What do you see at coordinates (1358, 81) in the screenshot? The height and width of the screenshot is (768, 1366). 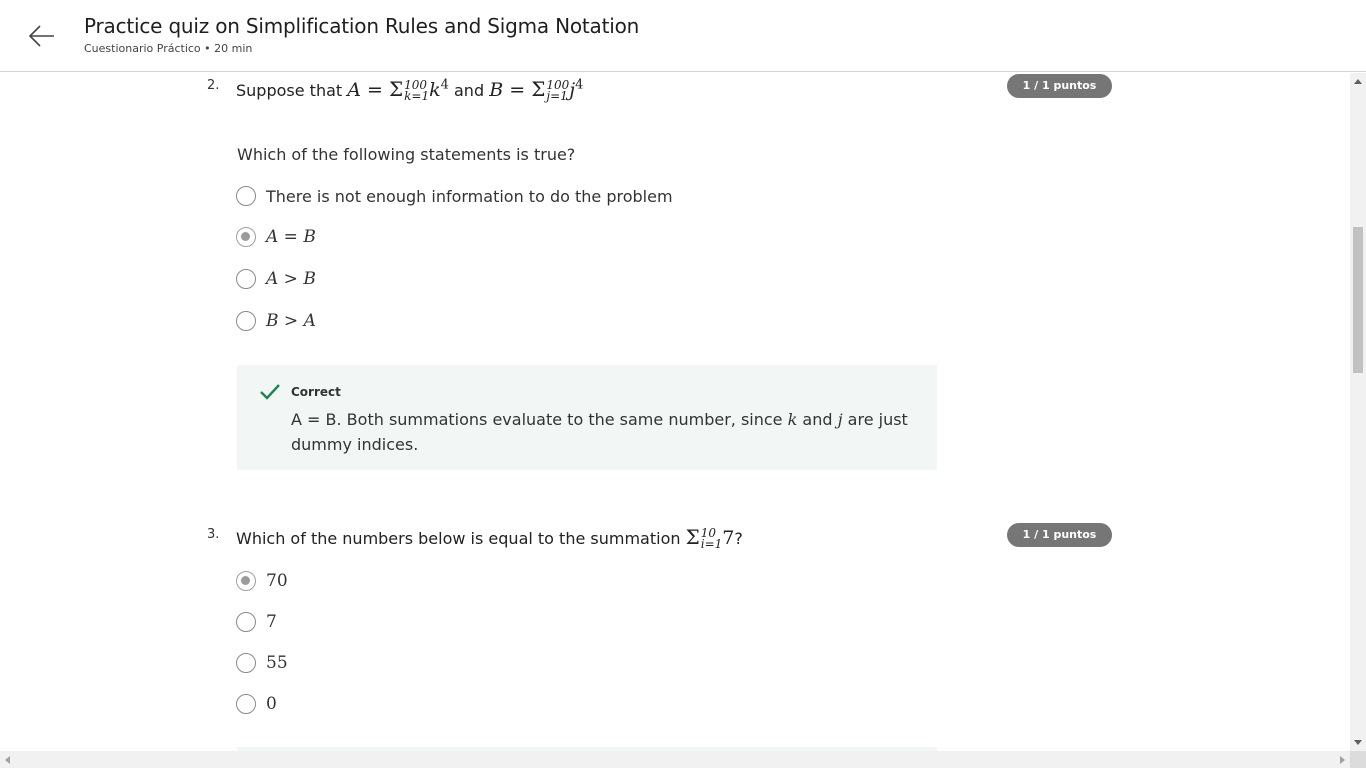 I see `scroll-up-arrow-icon` at bounding box center [1358, 81].